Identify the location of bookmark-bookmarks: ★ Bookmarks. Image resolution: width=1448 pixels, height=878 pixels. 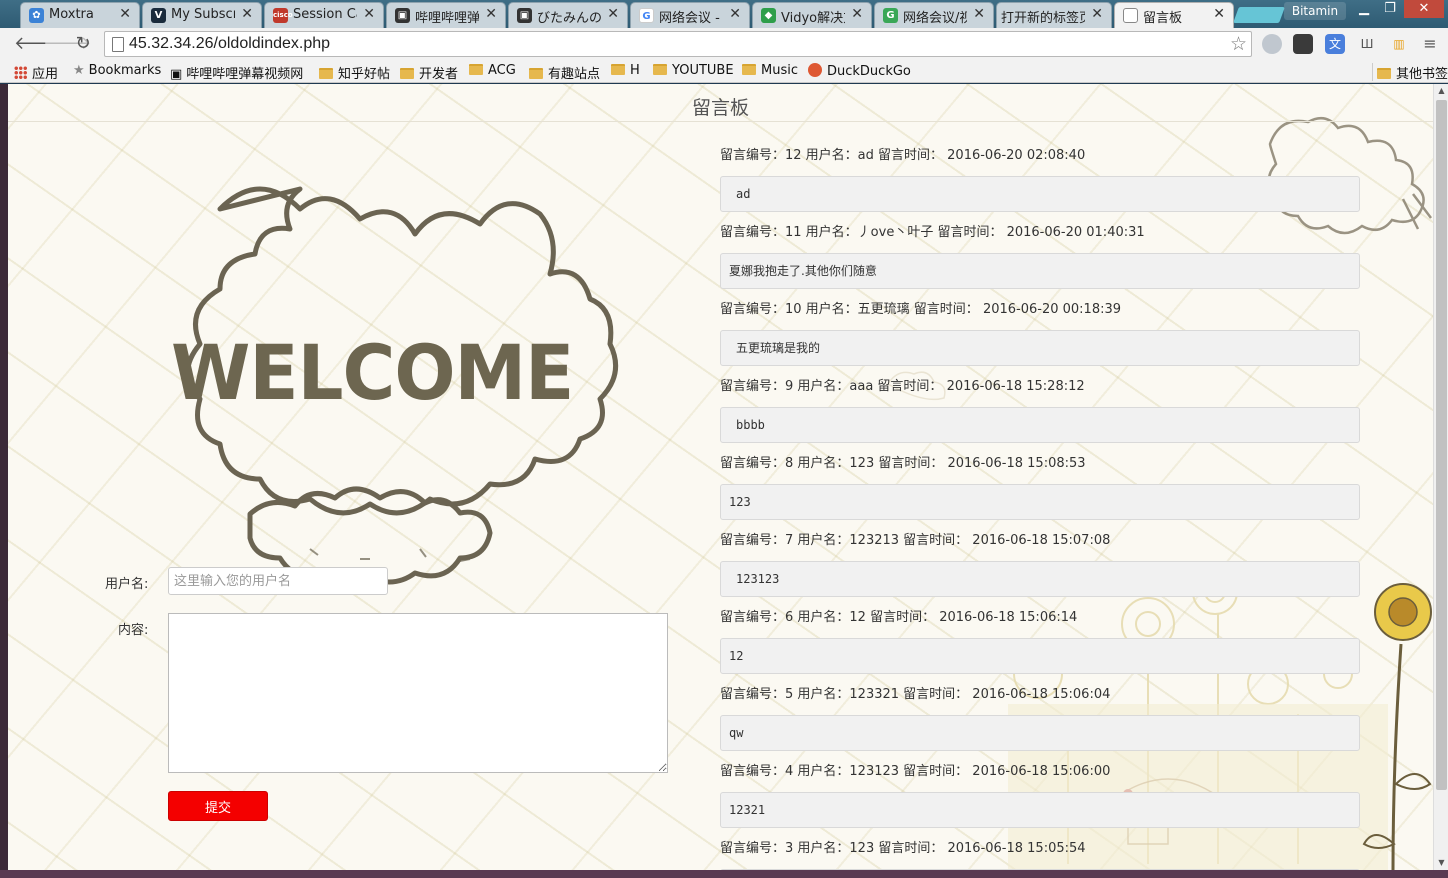
(117, 72).